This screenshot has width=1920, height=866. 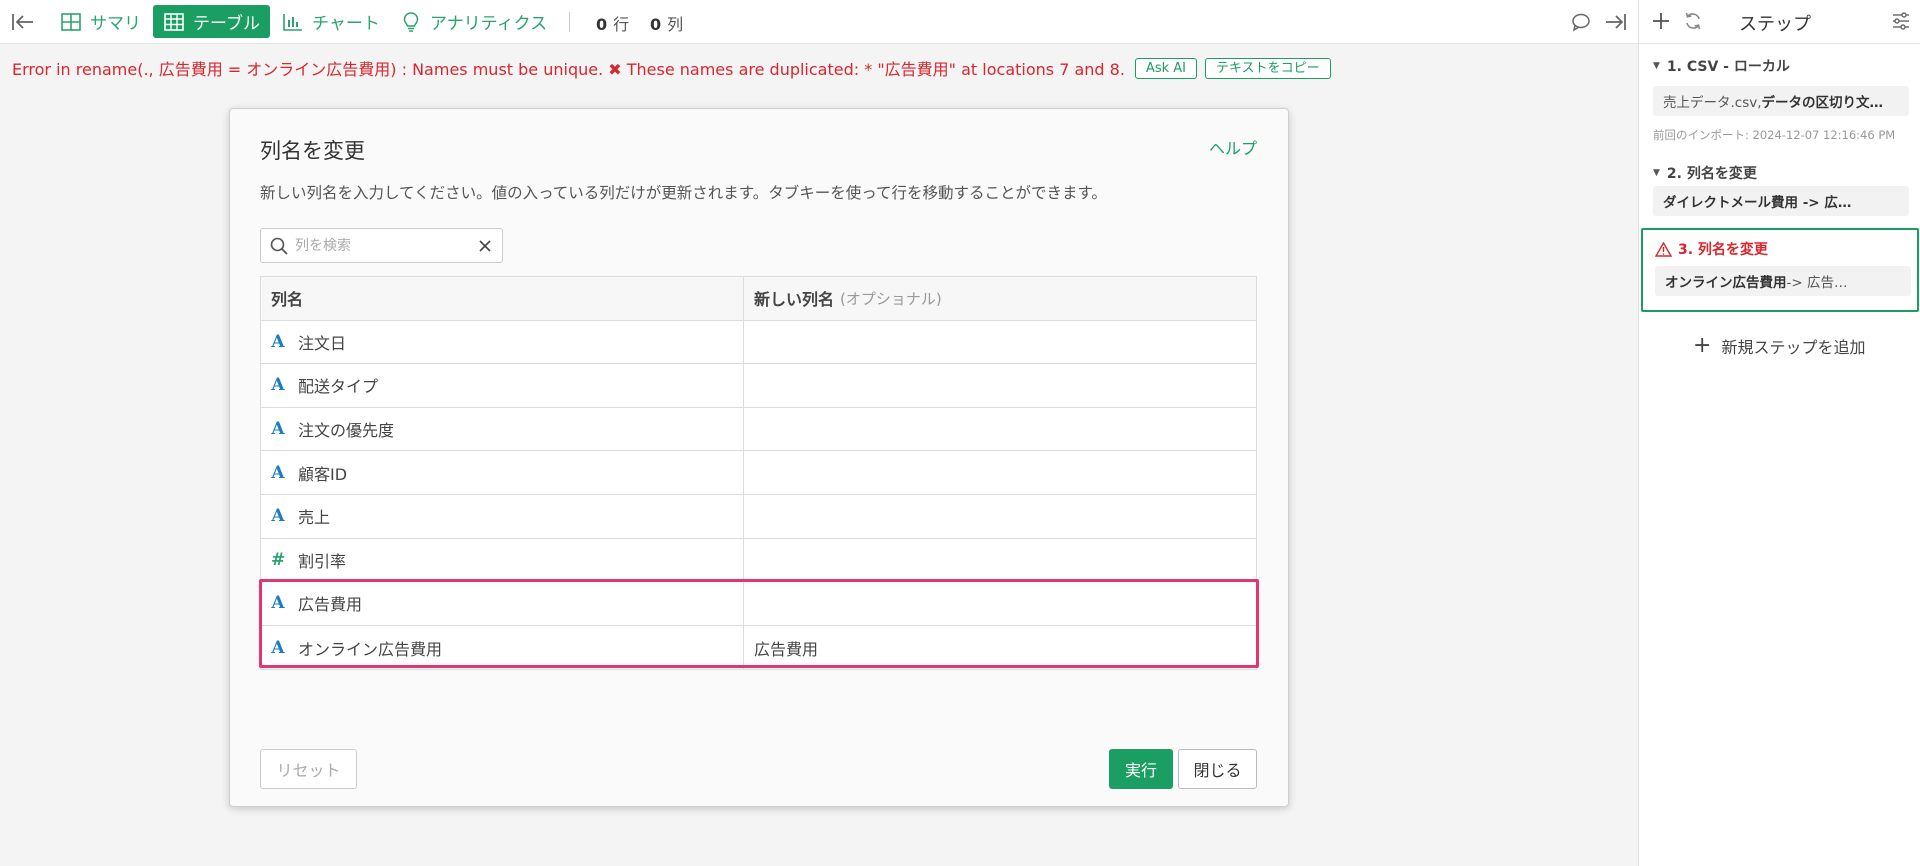 I want to click on column-name: 広告費用, so click(x=330, y=605).